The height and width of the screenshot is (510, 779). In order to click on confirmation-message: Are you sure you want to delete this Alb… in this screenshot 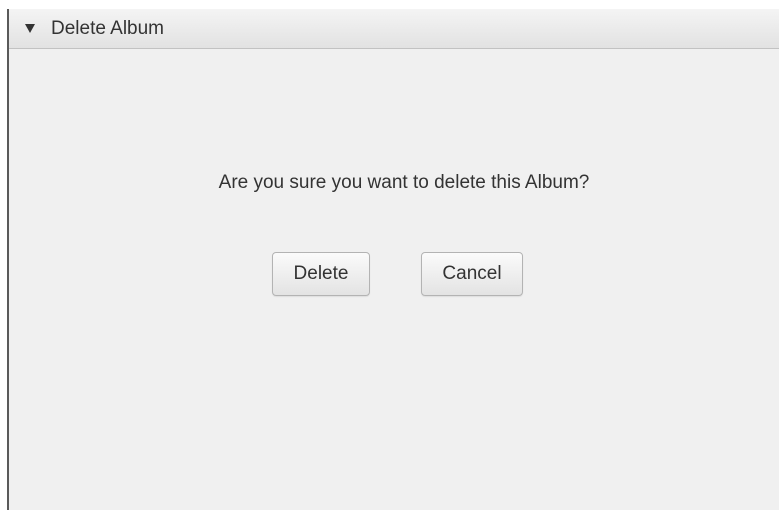, I will do `click(404, 182)`.